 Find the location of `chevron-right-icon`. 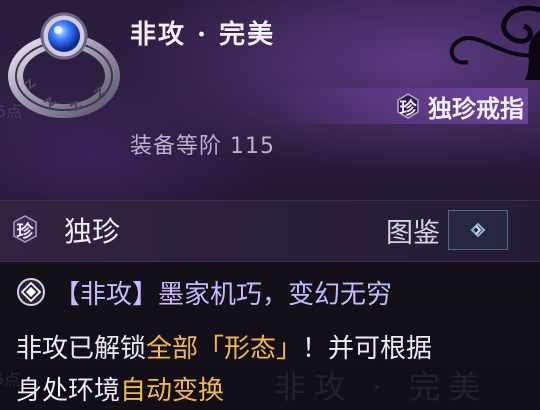

chevron-right-icon is located at coordinates (478, 230).